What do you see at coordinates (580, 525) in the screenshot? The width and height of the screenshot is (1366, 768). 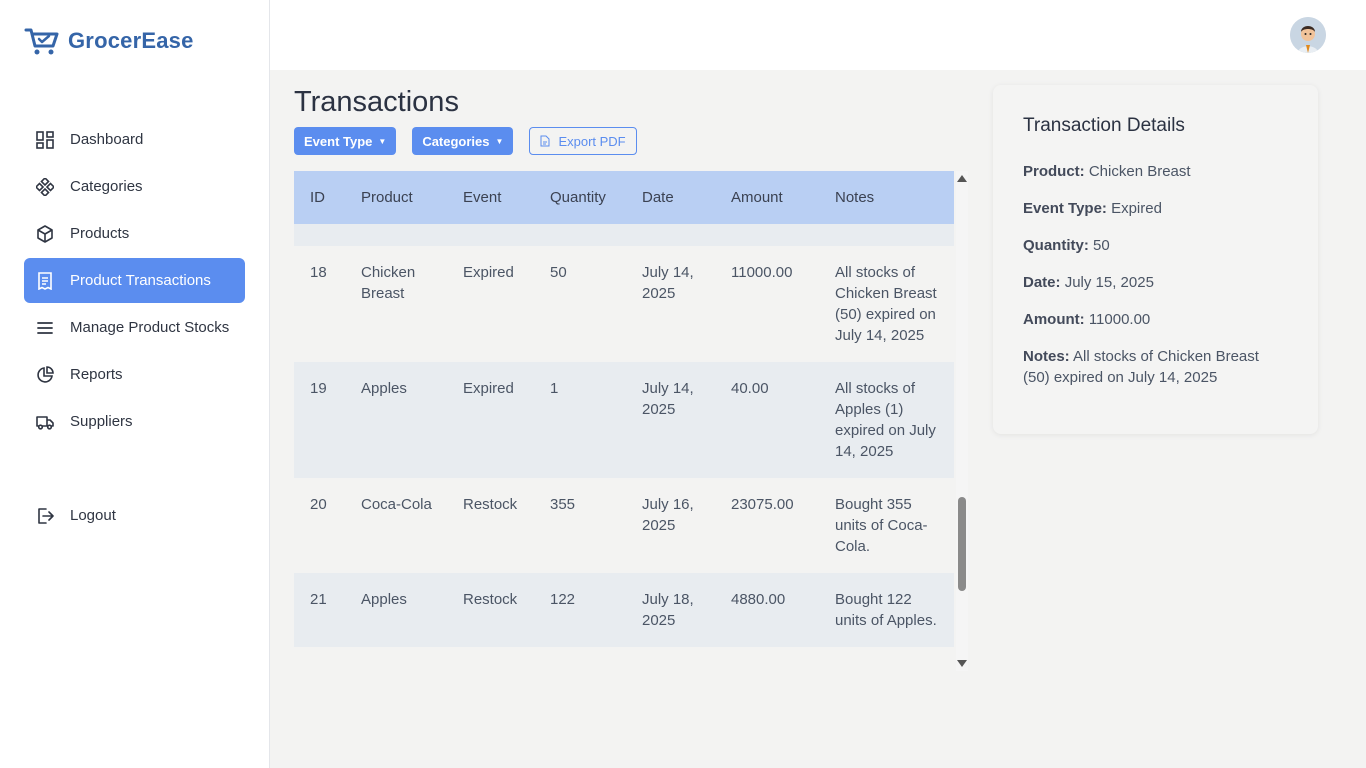 I see `cell-quantity: 355` at bounding box center [580, 525].